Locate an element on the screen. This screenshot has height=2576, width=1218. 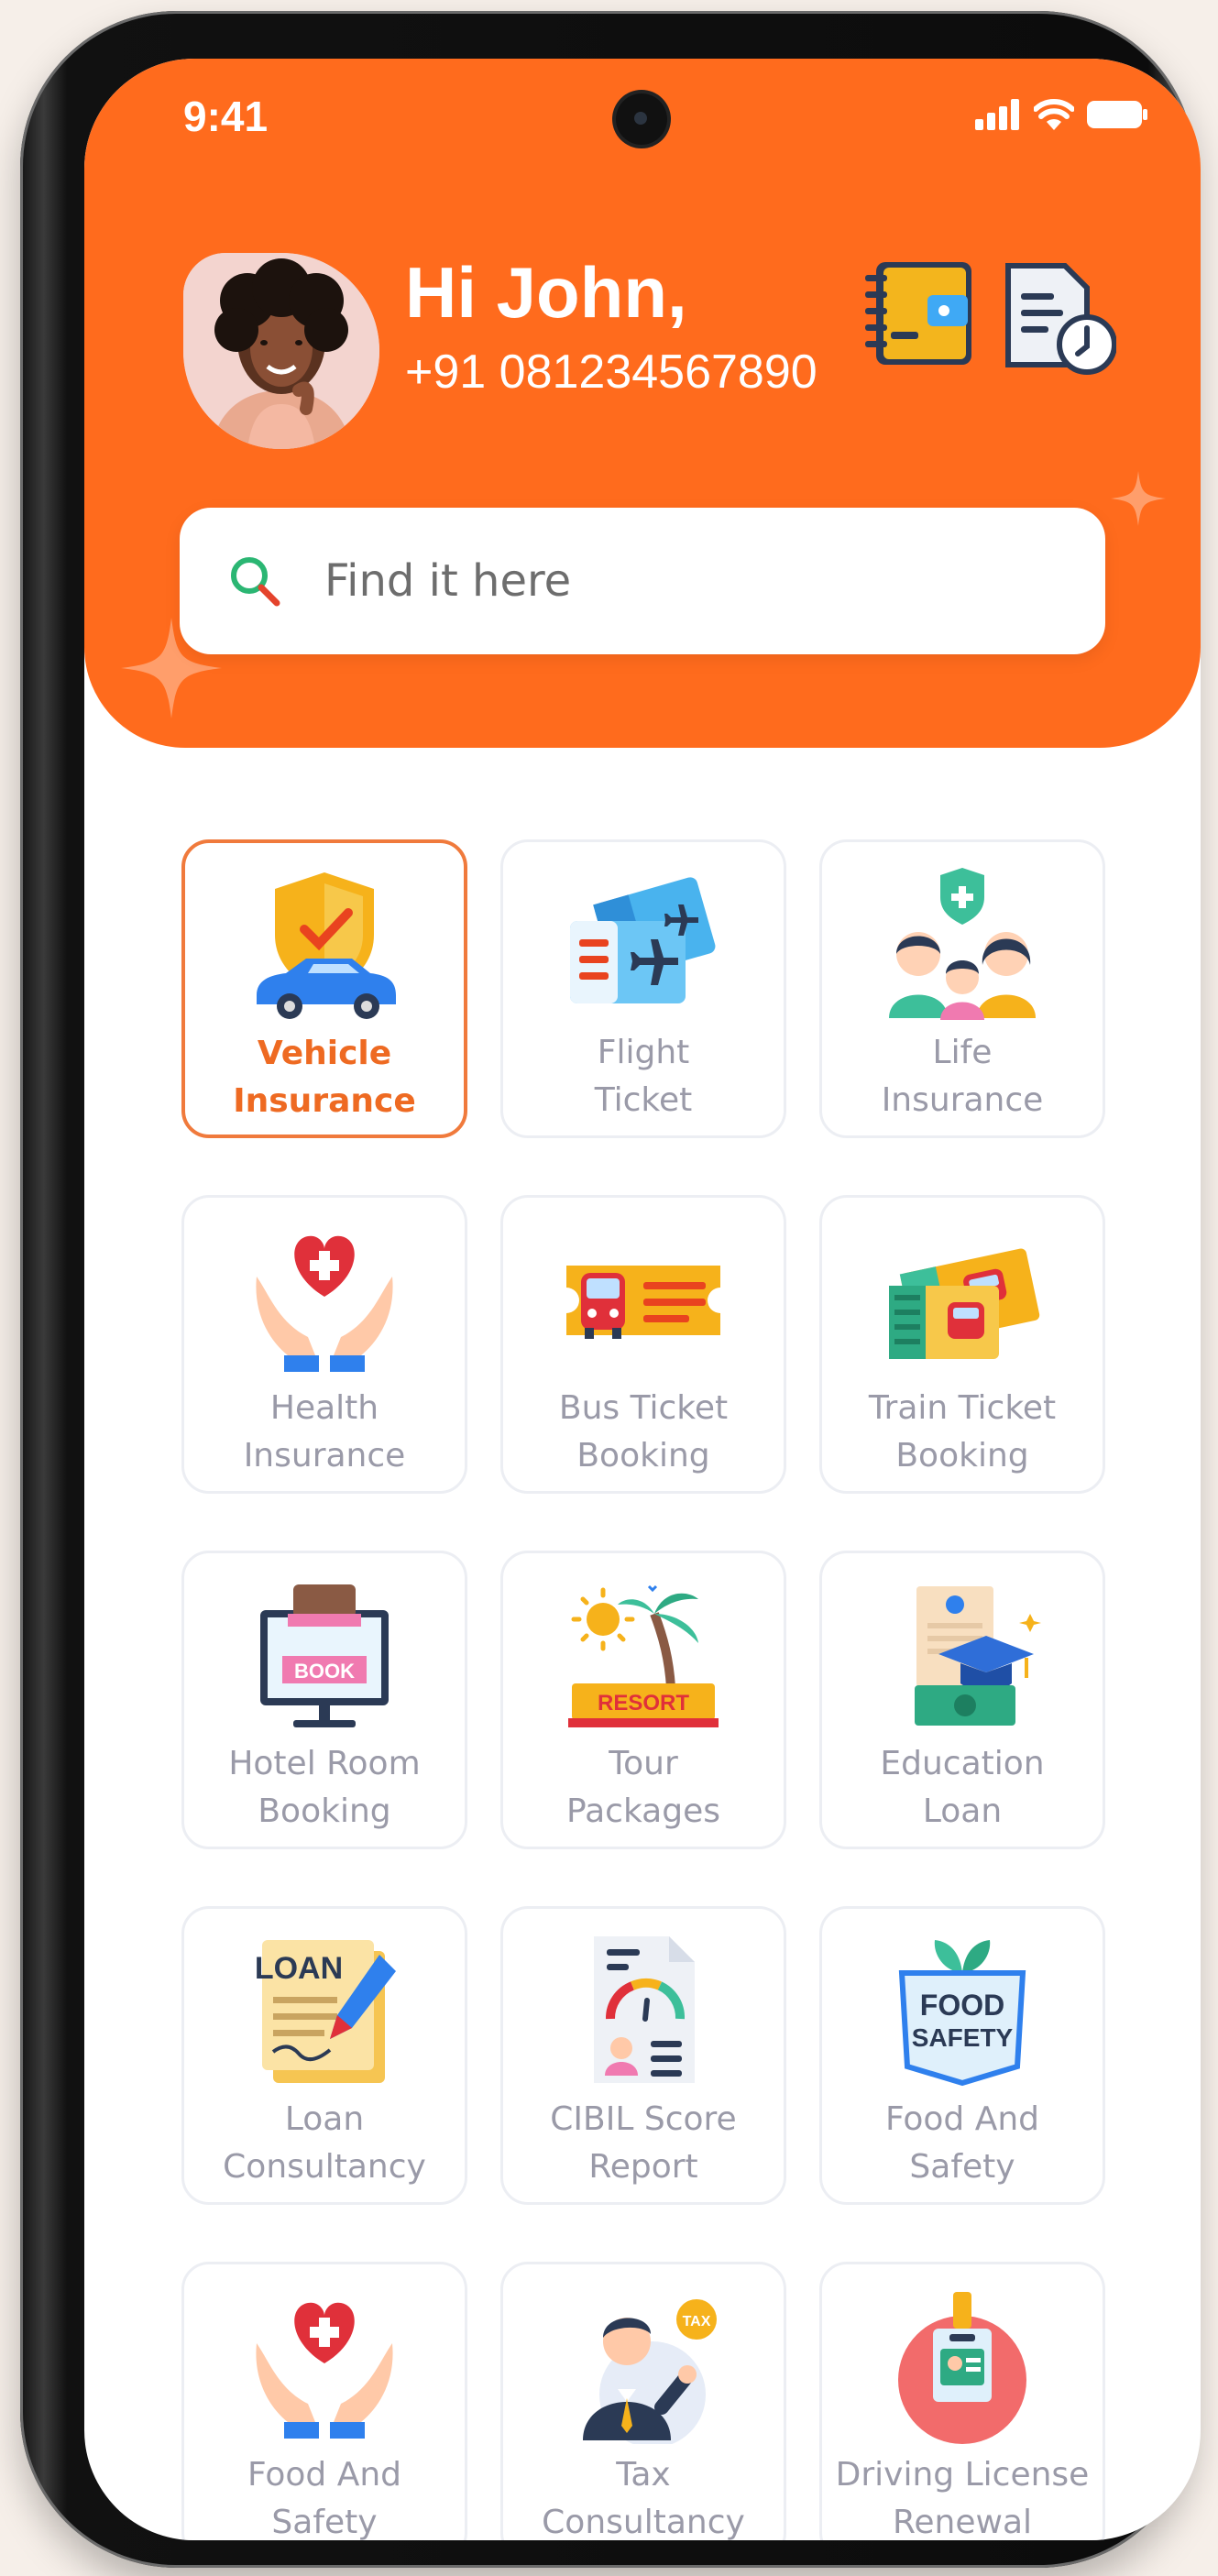
food-art-text-2: SAFETY is located at coordinates (963, 2038).